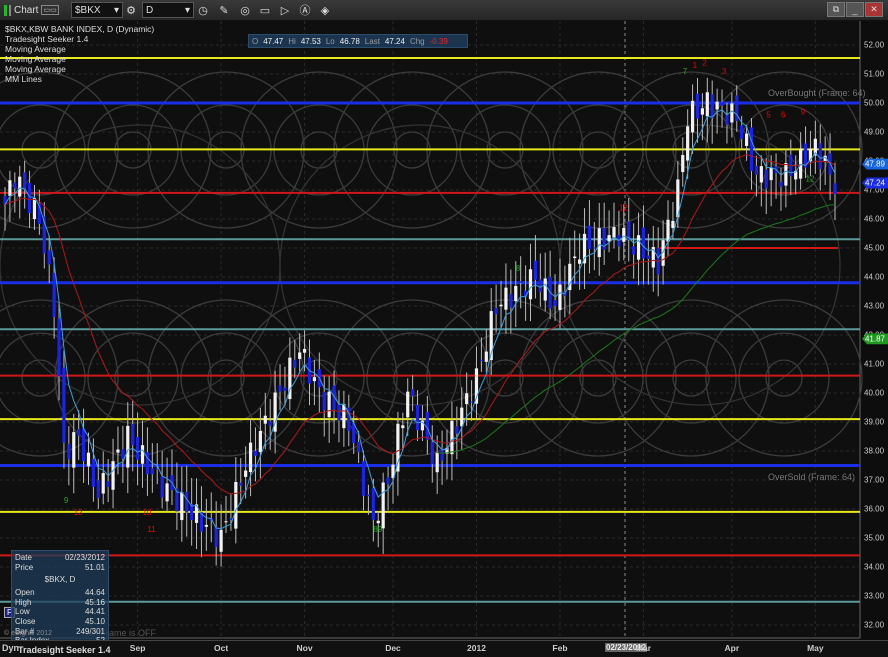 Image resolution: width=888 pixels, height=657 pixels. What do you see at coordinates (874, 451) in the screenshot?
I see `y-tick-label: 38.00` at bounding box center [874, 451].